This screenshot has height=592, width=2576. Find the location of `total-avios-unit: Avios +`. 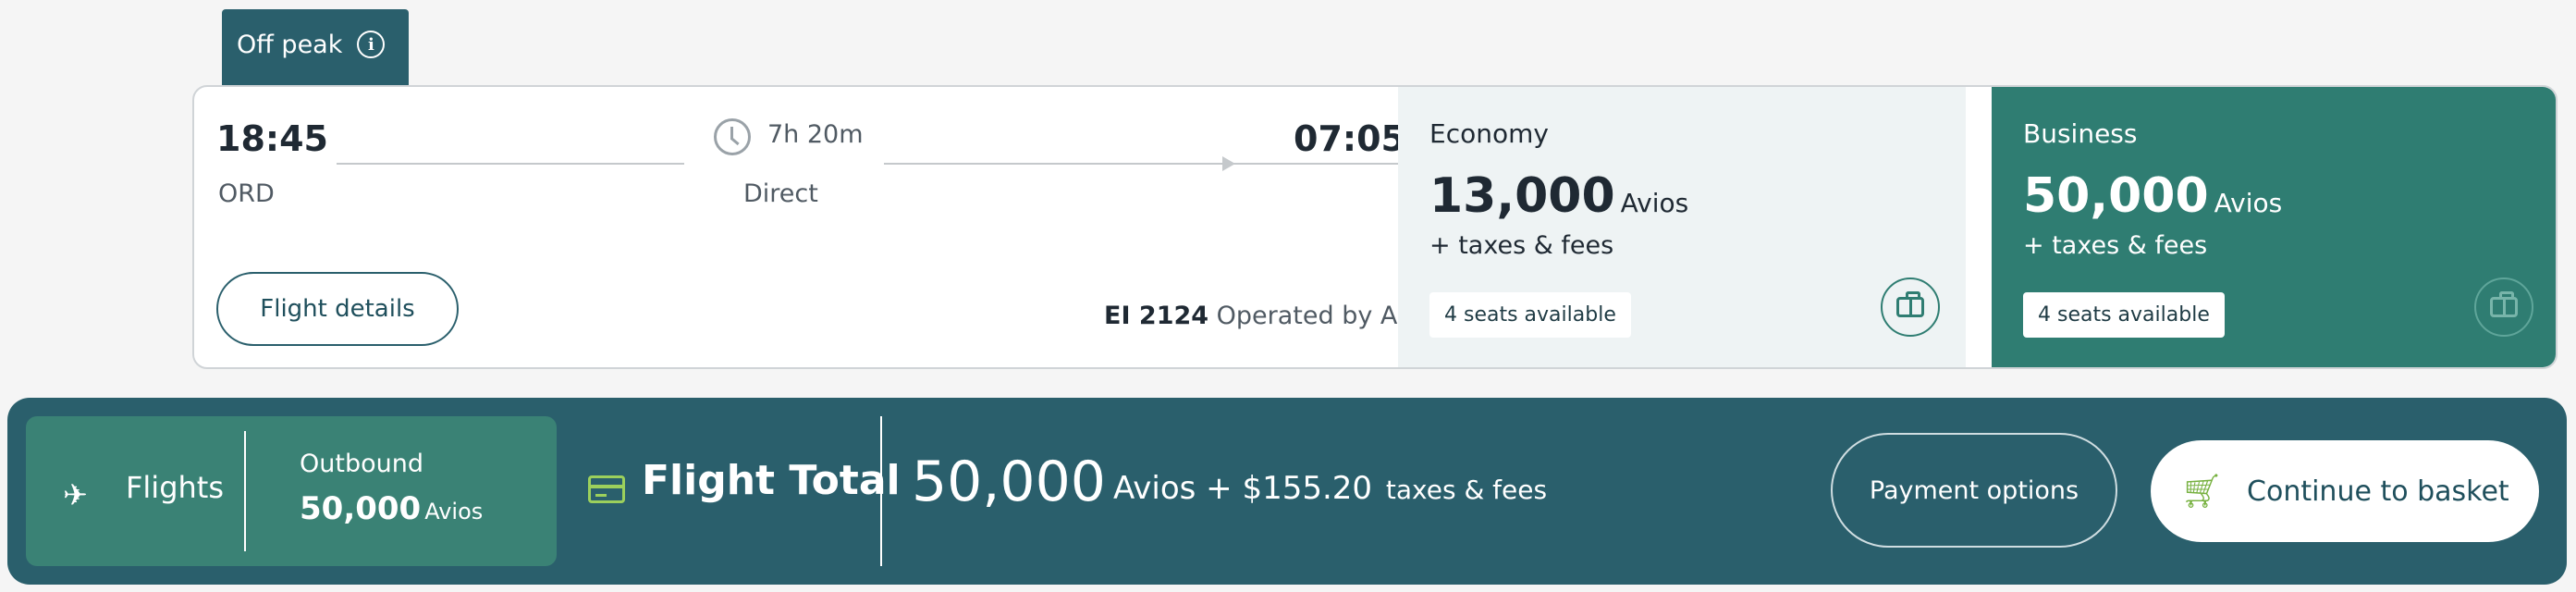

total-avios-unit: Avios + is located at coordinates (1173, 489).